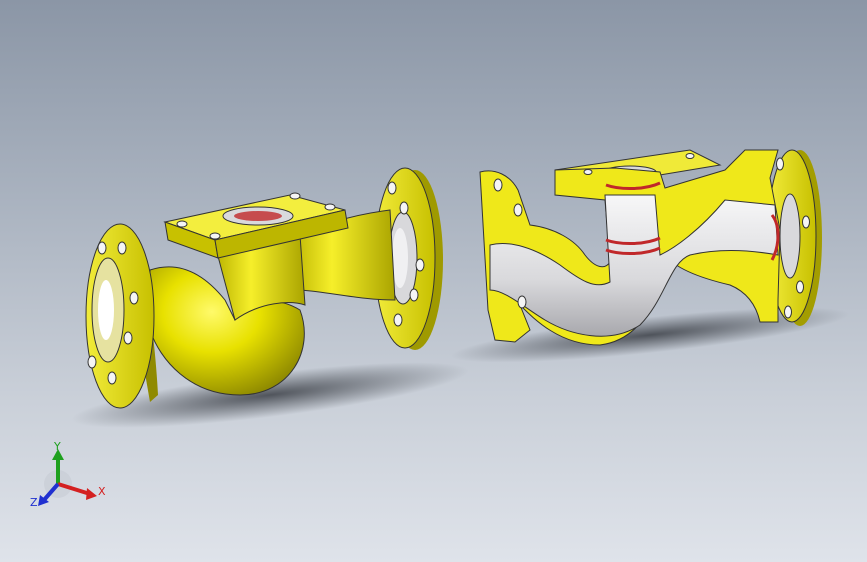 The height and width of the screenshot is (562, 867). I want to click on left-flange, so click(121, 316).